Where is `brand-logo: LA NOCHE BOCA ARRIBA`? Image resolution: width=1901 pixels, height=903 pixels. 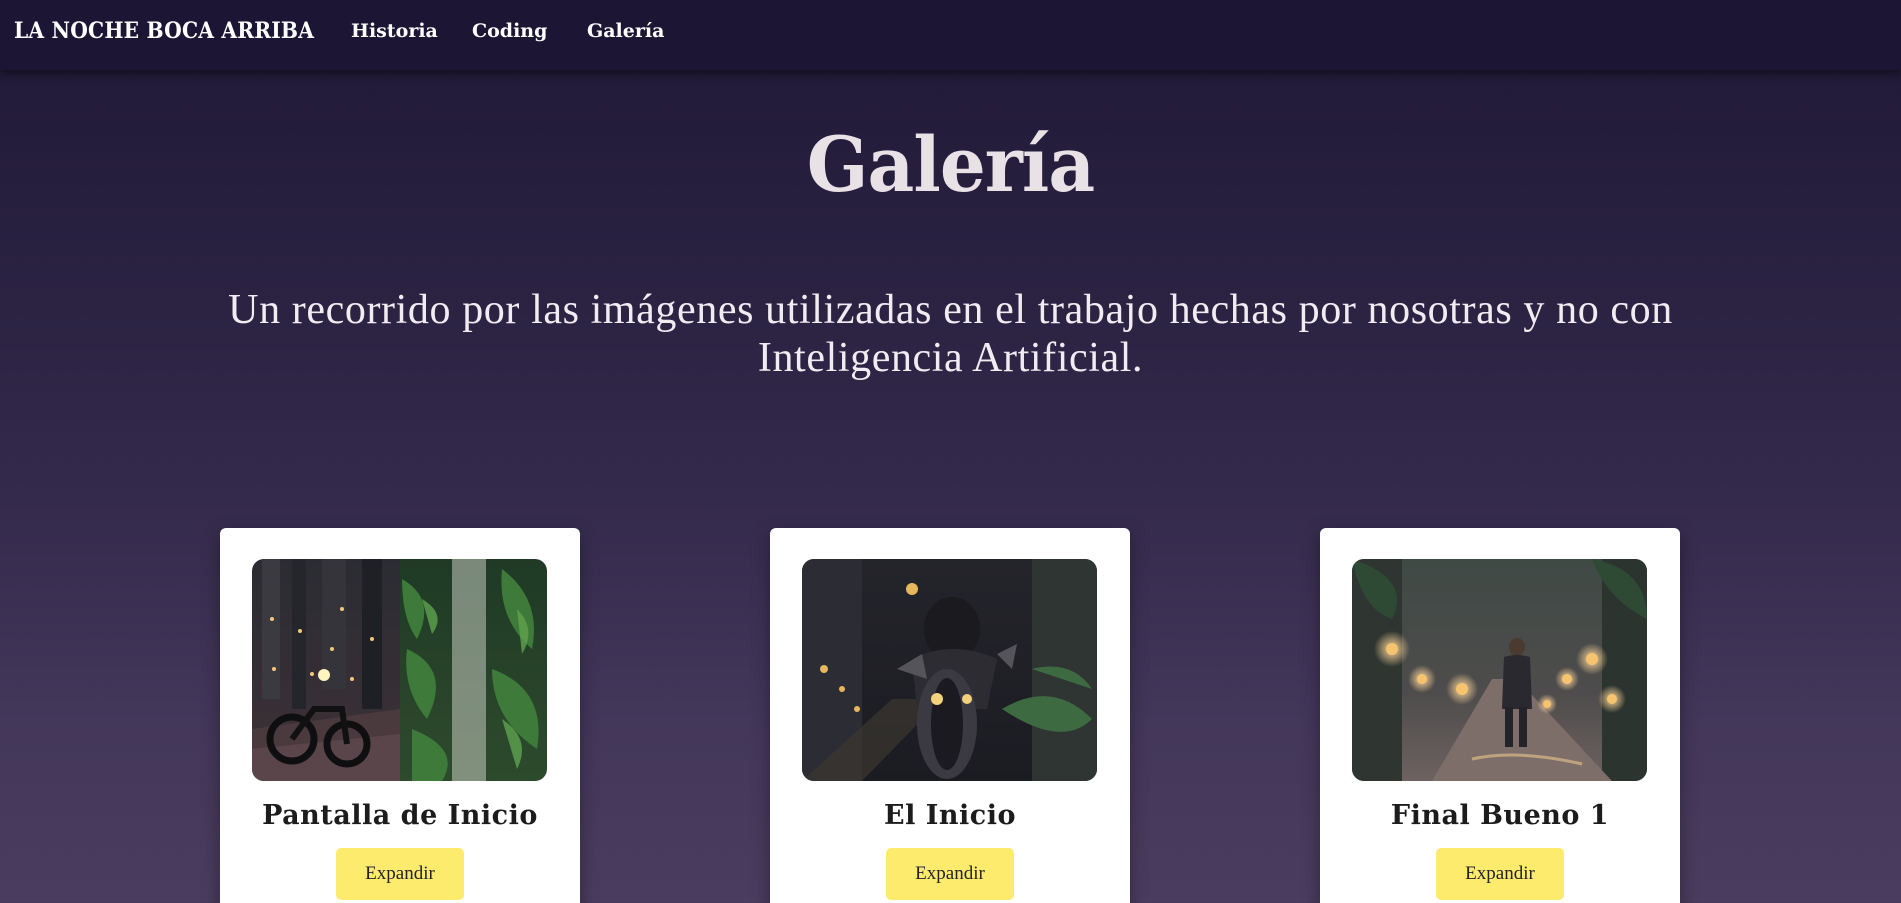 brand-logo: LA NOCHE BOCA ARRIBA is located at coordinates (164, 31).